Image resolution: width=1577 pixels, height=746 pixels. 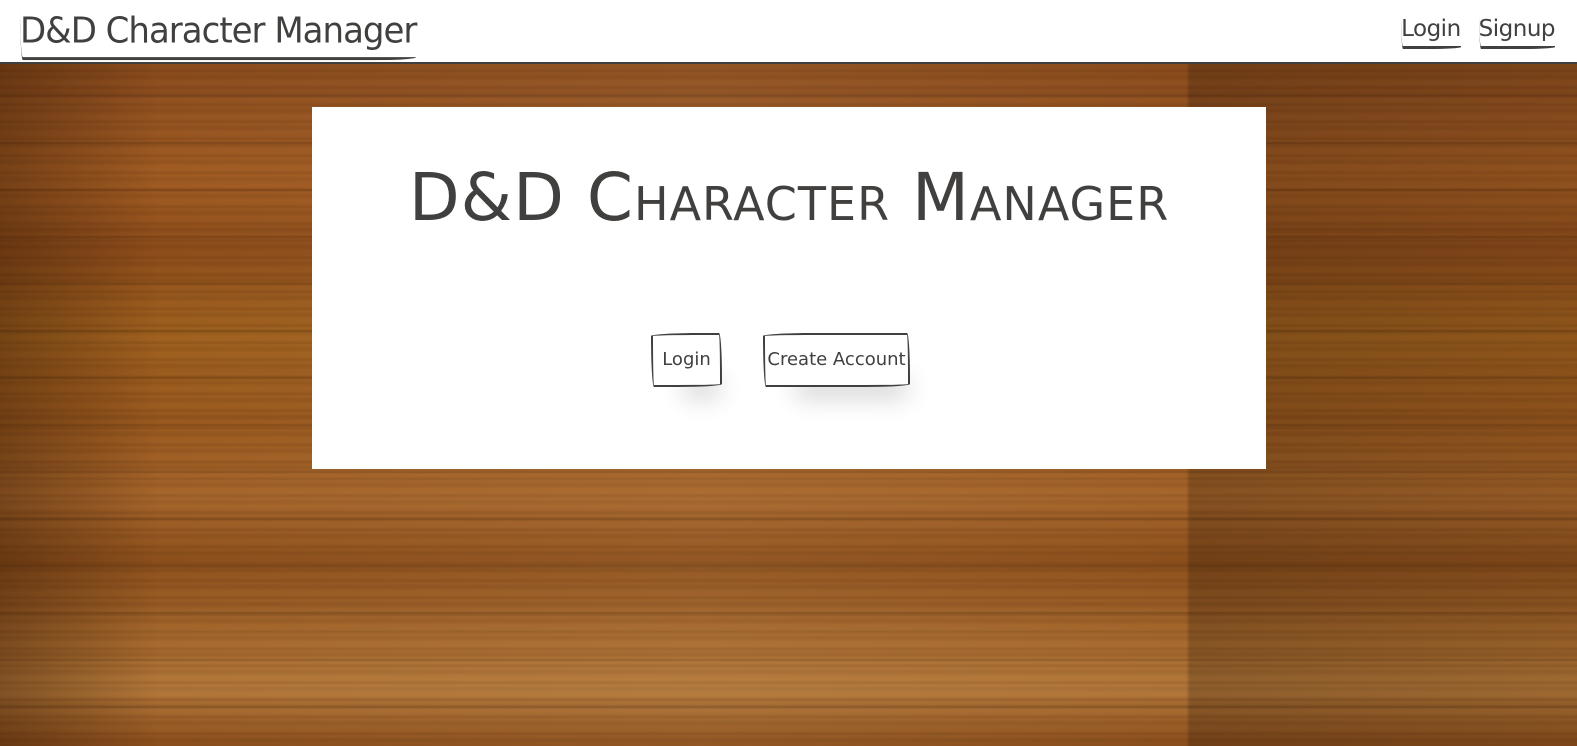 I want to click on nav-links: Login Signup, so click(x=1478, y=31).